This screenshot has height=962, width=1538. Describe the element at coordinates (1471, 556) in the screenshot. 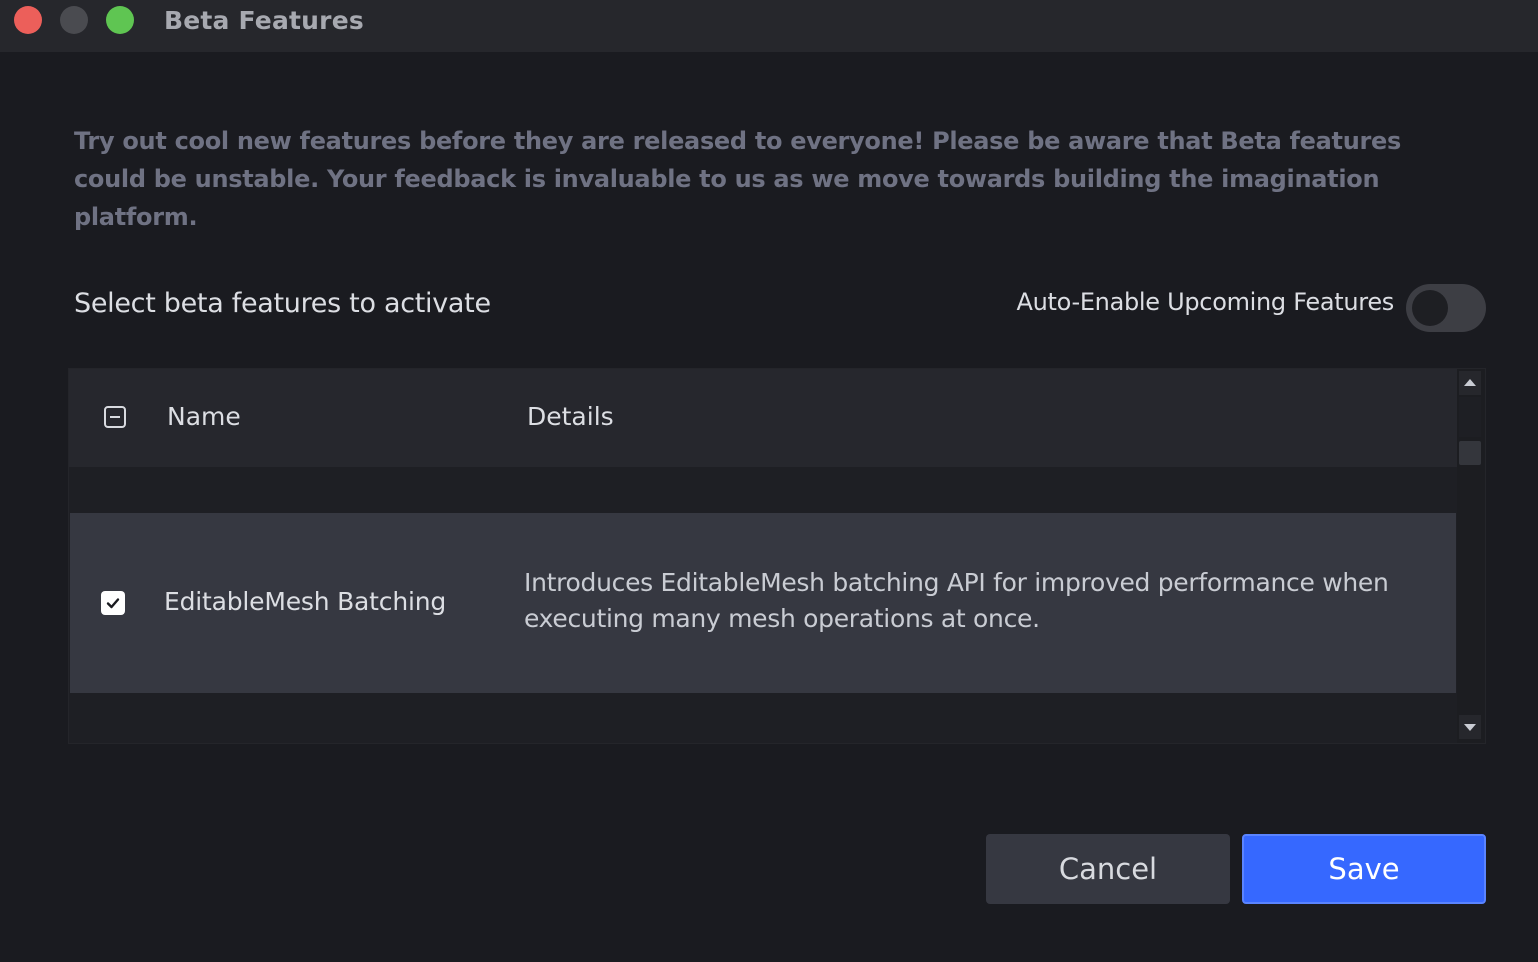

I see `table-scrollbar` at that location.